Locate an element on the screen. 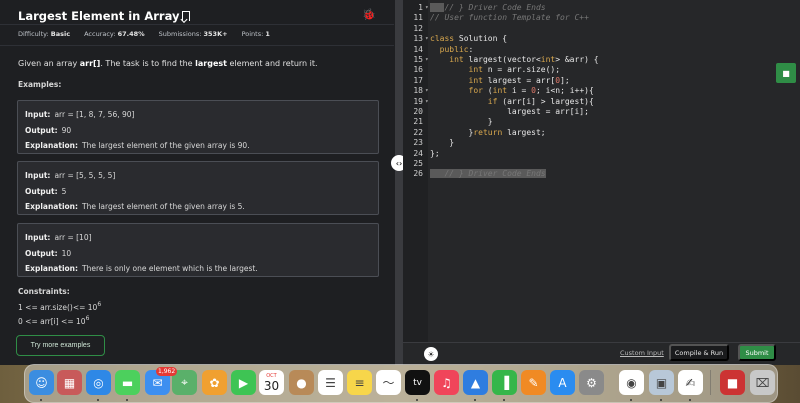  bookmark-icon is located at coordinates (186, 16).